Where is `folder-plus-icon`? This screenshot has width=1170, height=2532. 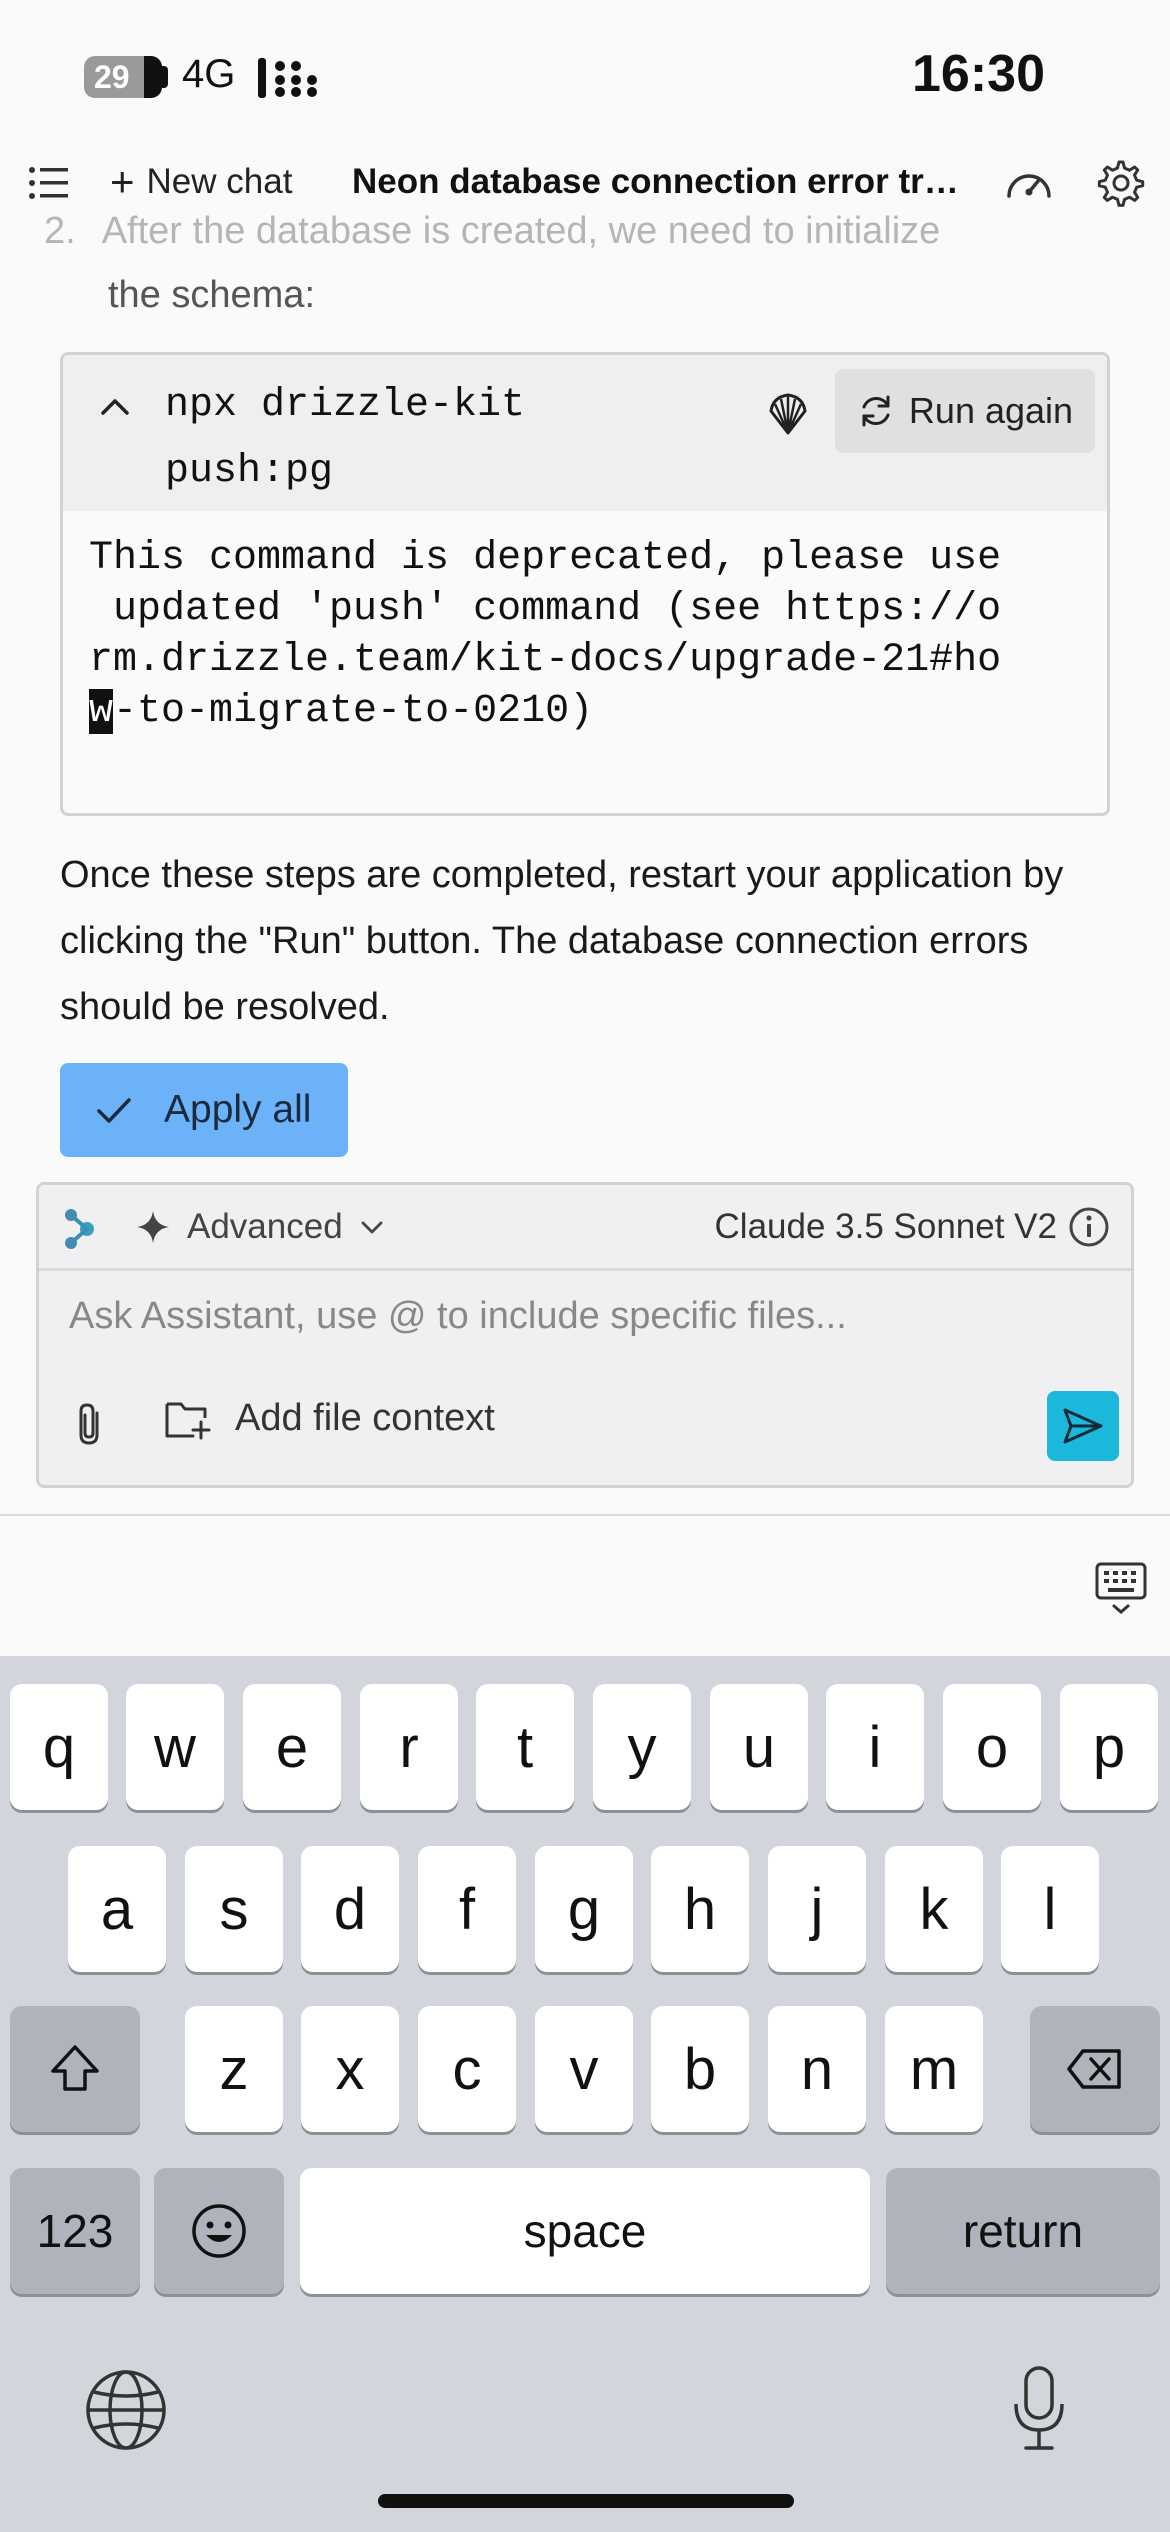
folder-plus-icon is located at coordinates (188, 1420).